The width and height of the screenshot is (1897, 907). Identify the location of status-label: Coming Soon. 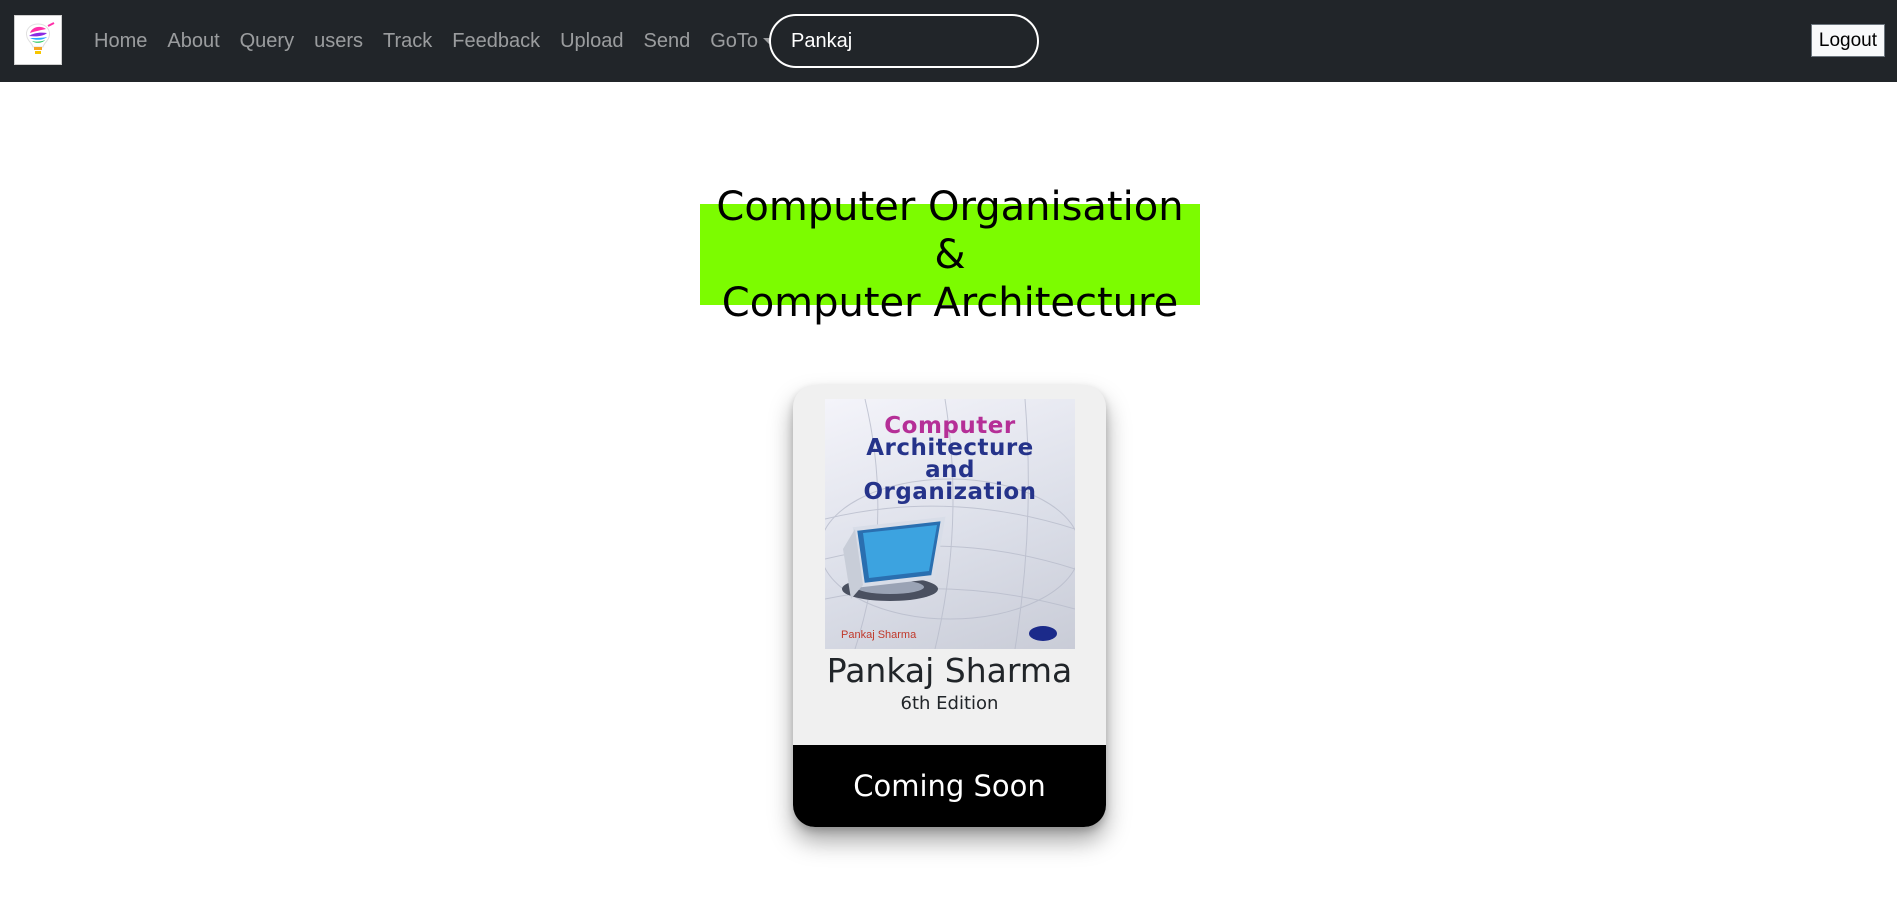
(949, 786).